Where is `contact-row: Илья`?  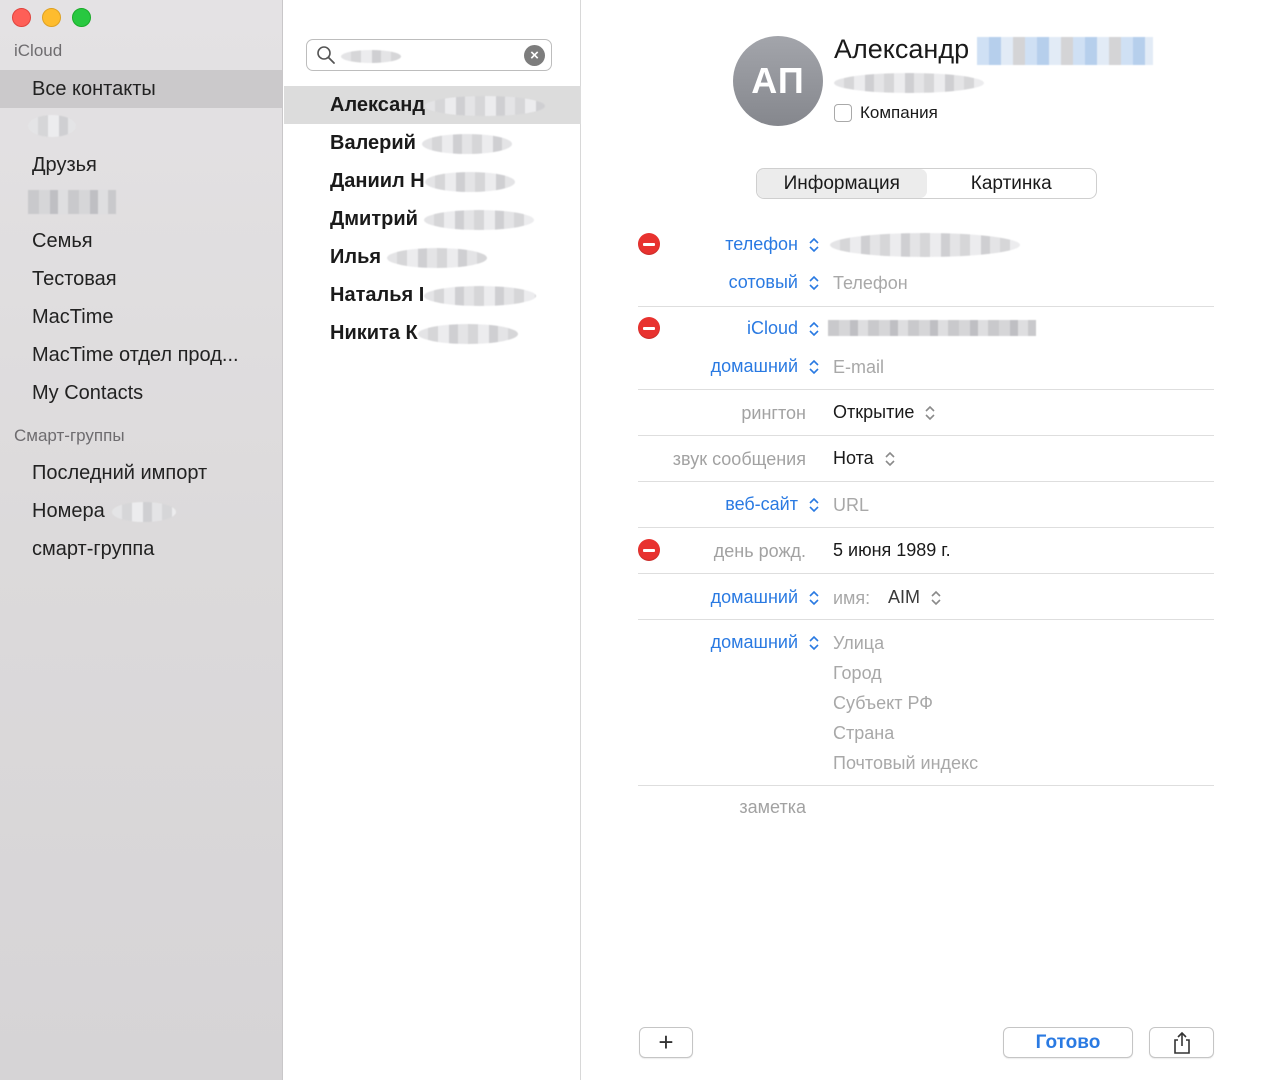 contact-row: Илья is located at coordinates (432, 257).